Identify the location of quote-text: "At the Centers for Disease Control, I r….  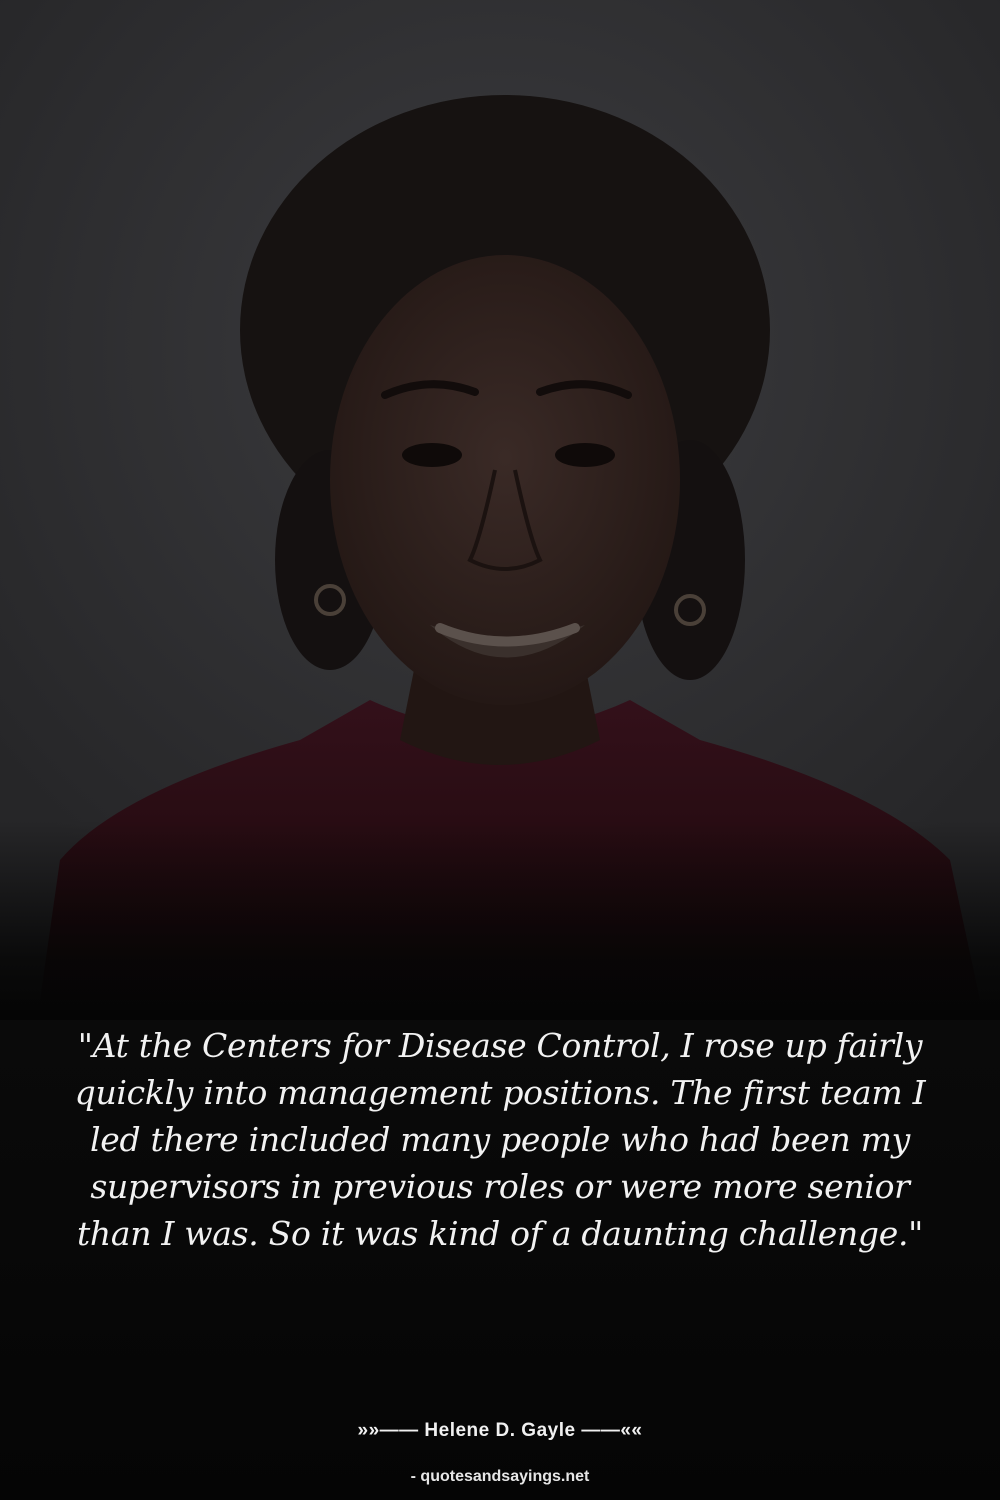
(500, 1139).